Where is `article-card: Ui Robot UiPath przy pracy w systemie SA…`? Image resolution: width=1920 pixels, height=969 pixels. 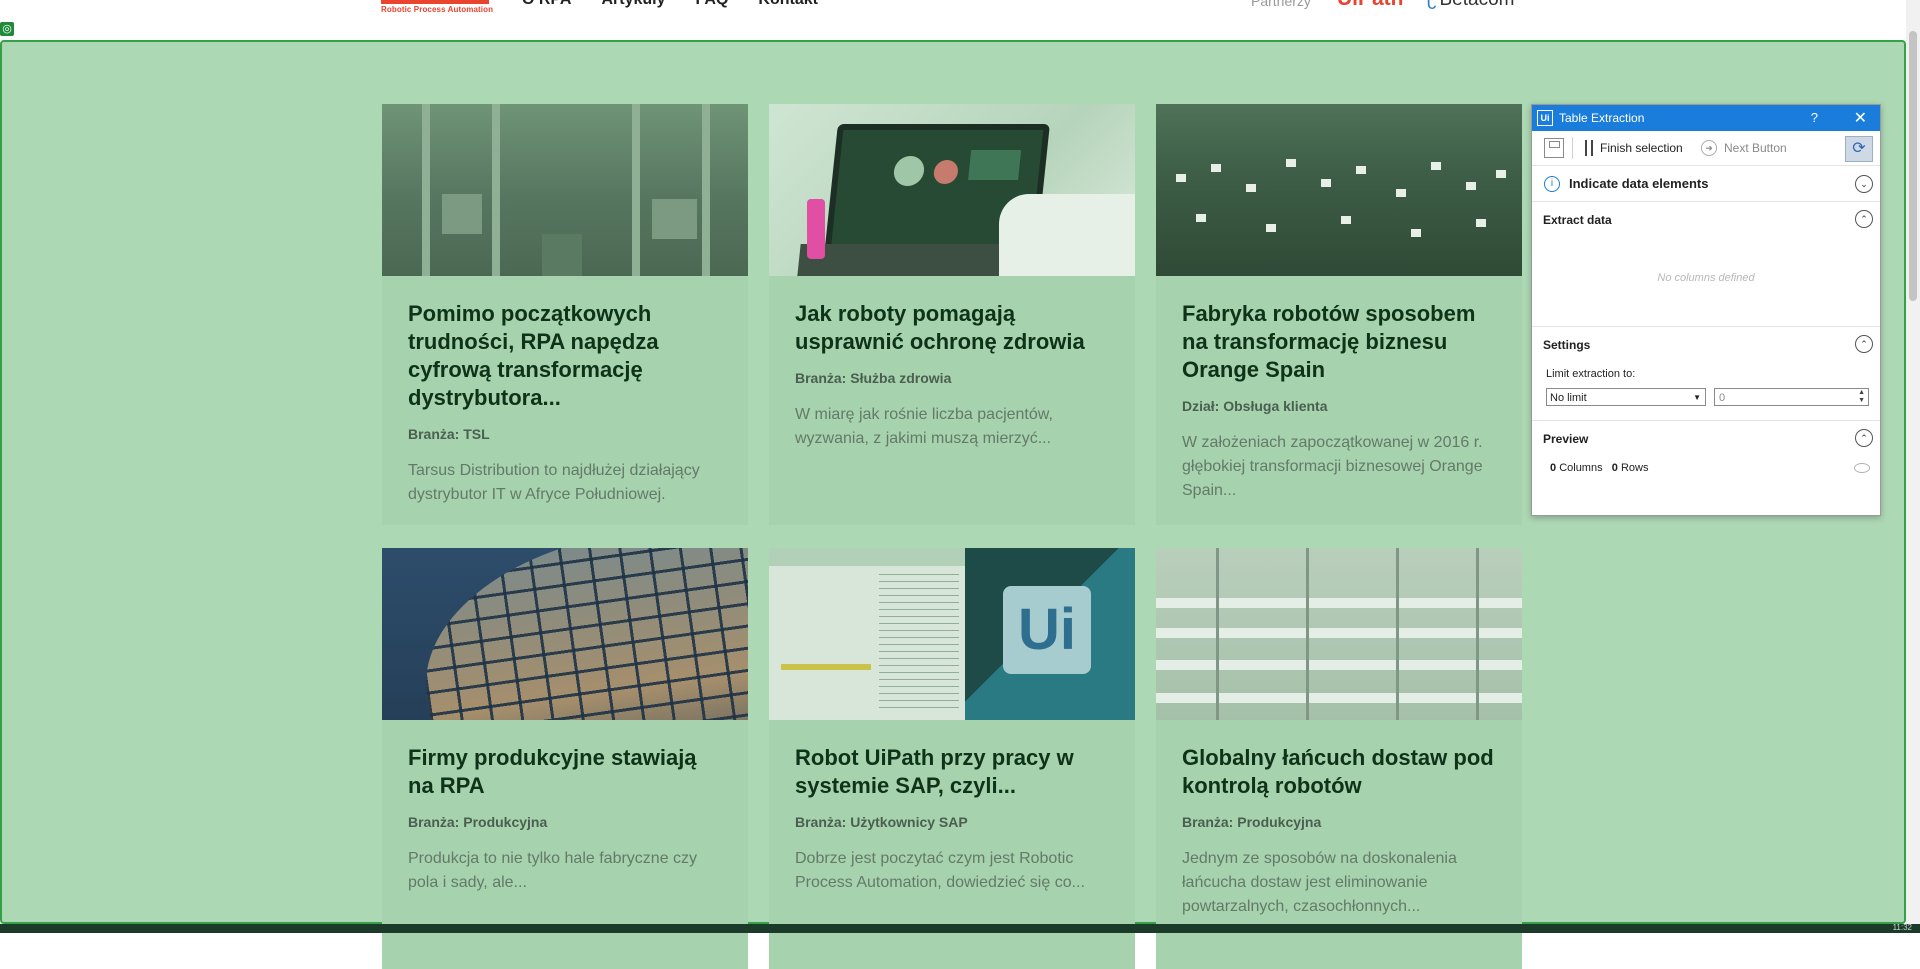 article-card: Ui Robot UiPath przy pracy w systemie SA… is located at coordinates (952, 758).